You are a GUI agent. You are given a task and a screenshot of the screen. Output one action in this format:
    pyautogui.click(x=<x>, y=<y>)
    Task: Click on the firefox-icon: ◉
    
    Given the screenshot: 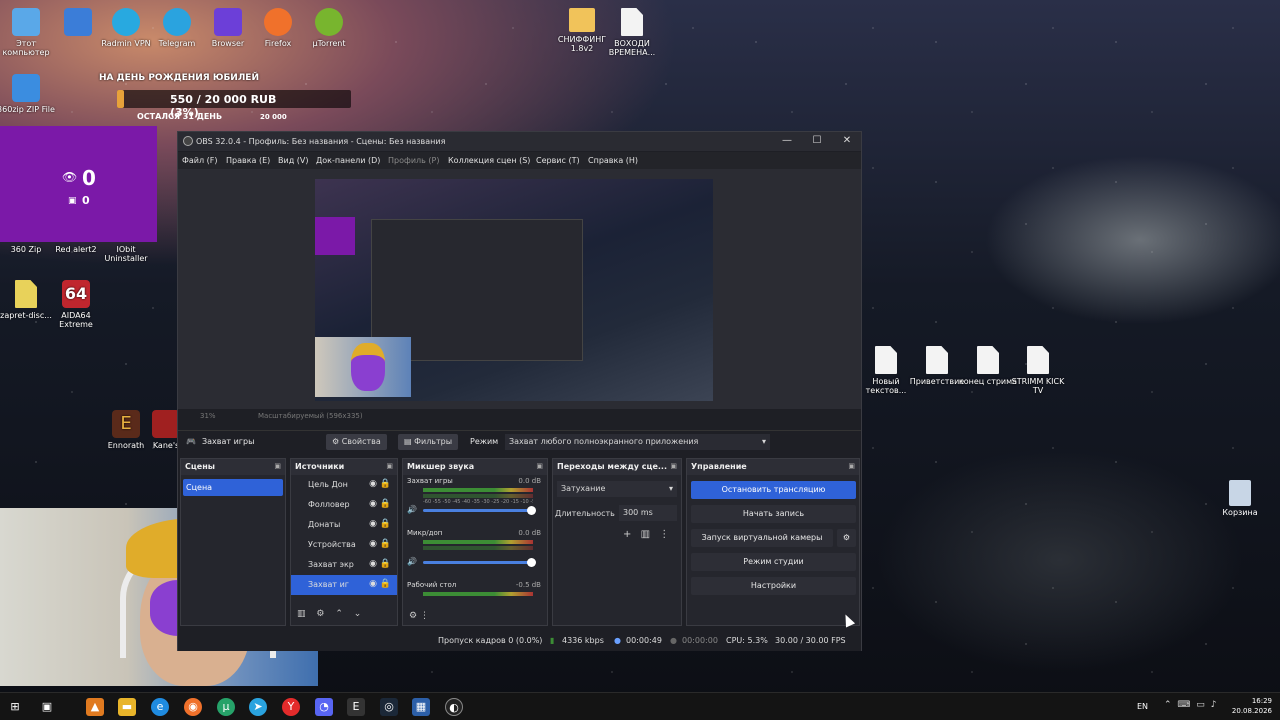 What is the action you would take?
    pyautogui.click(x=193, y=707)
    